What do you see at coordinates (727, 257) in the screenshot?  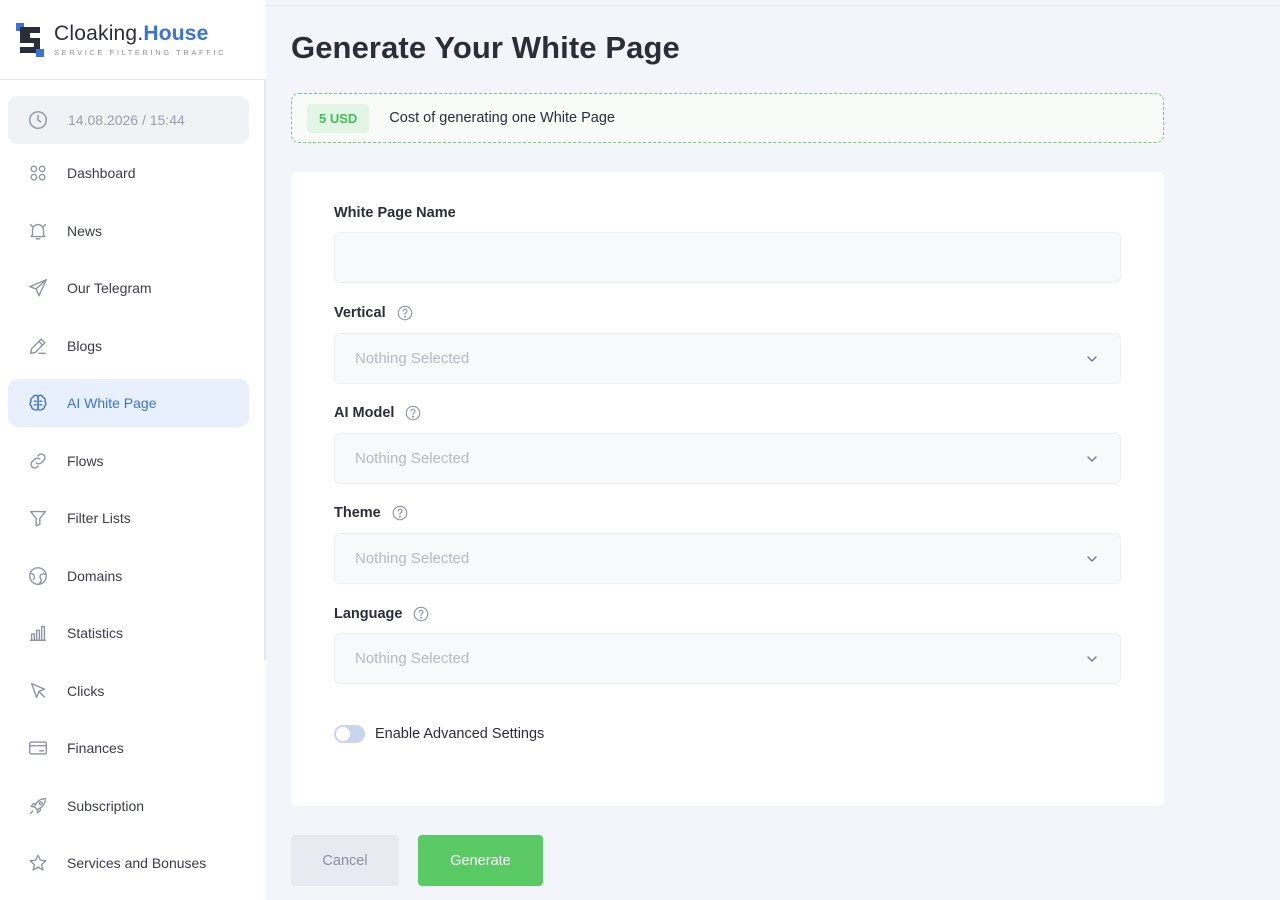 I see `white-page-name-input` at bounding box center [727, 257].